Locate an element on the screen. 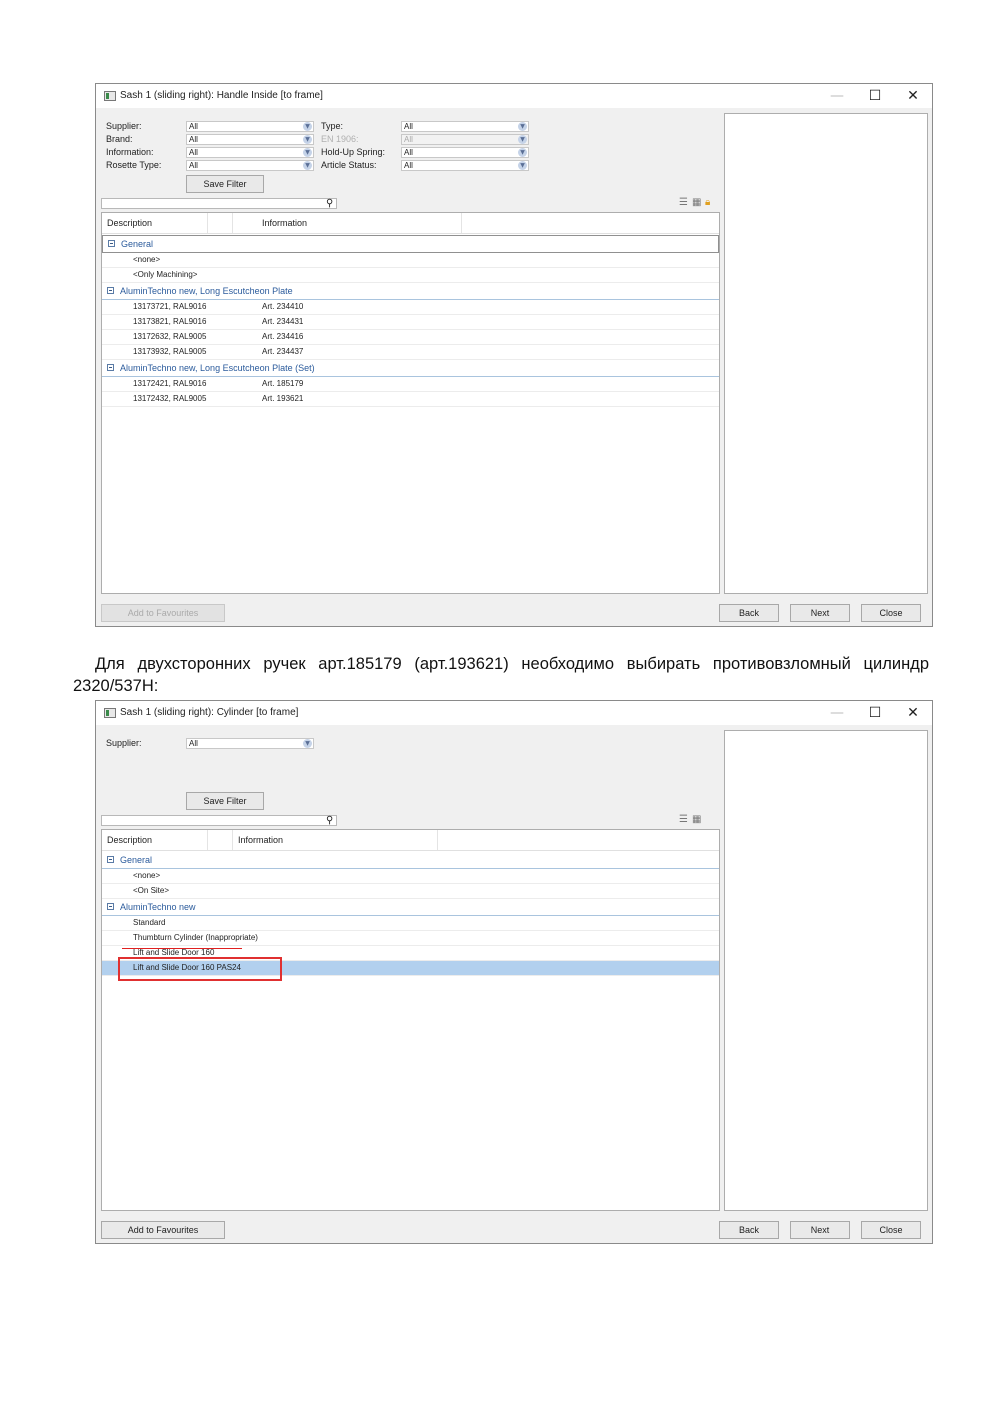 This screenshot has height=1414, width=1000. rosette-type-label: Rosette Type: is located at coordinates (134, 165).